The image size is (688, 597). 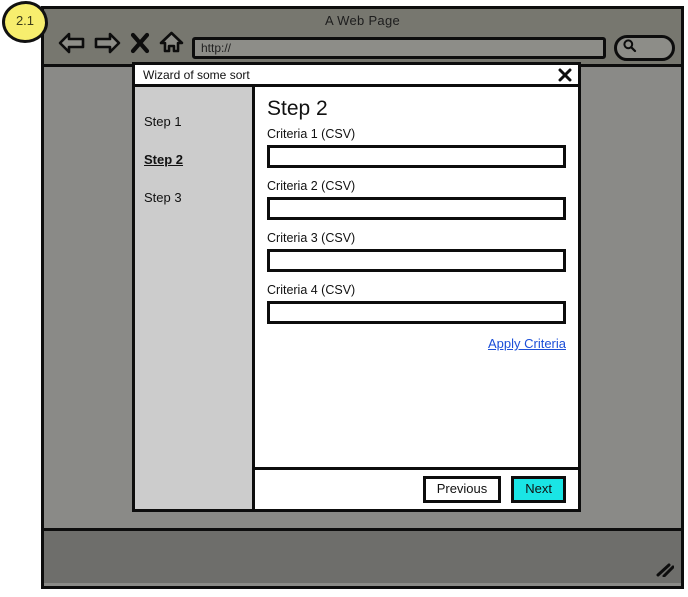 I want to click on resize-grip-icon, so click(x=665, y=570).